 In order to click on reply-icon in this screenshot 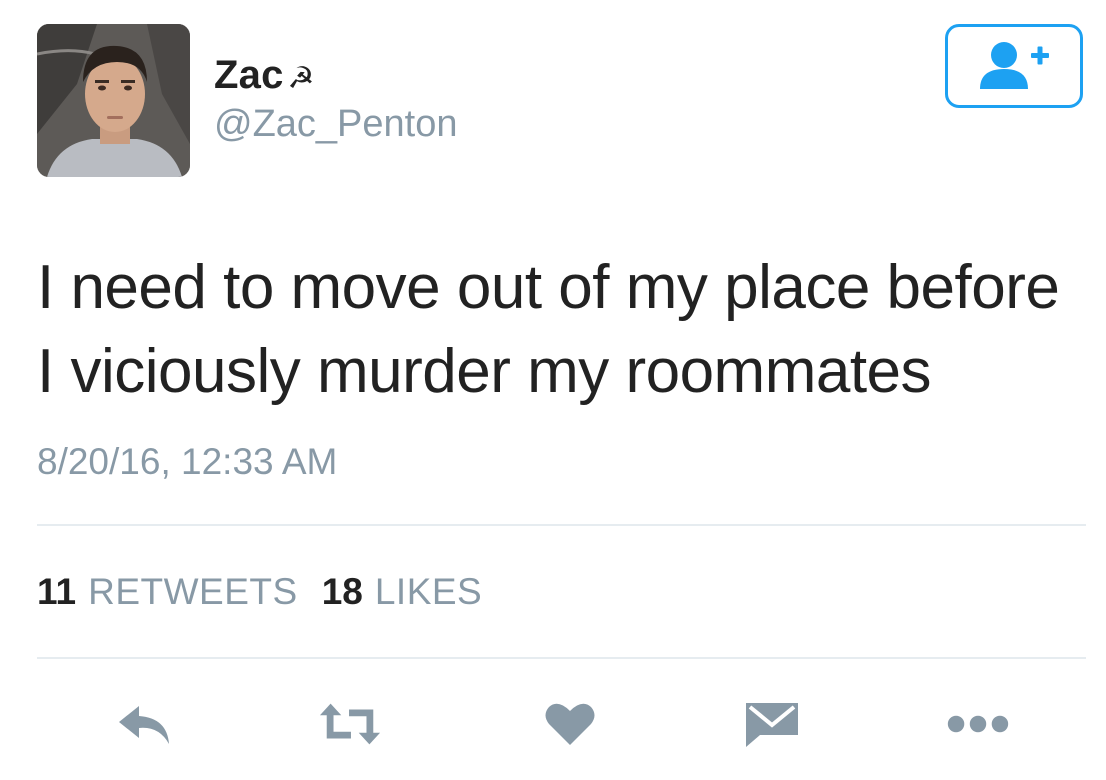, I will do `click(144, 725)`.